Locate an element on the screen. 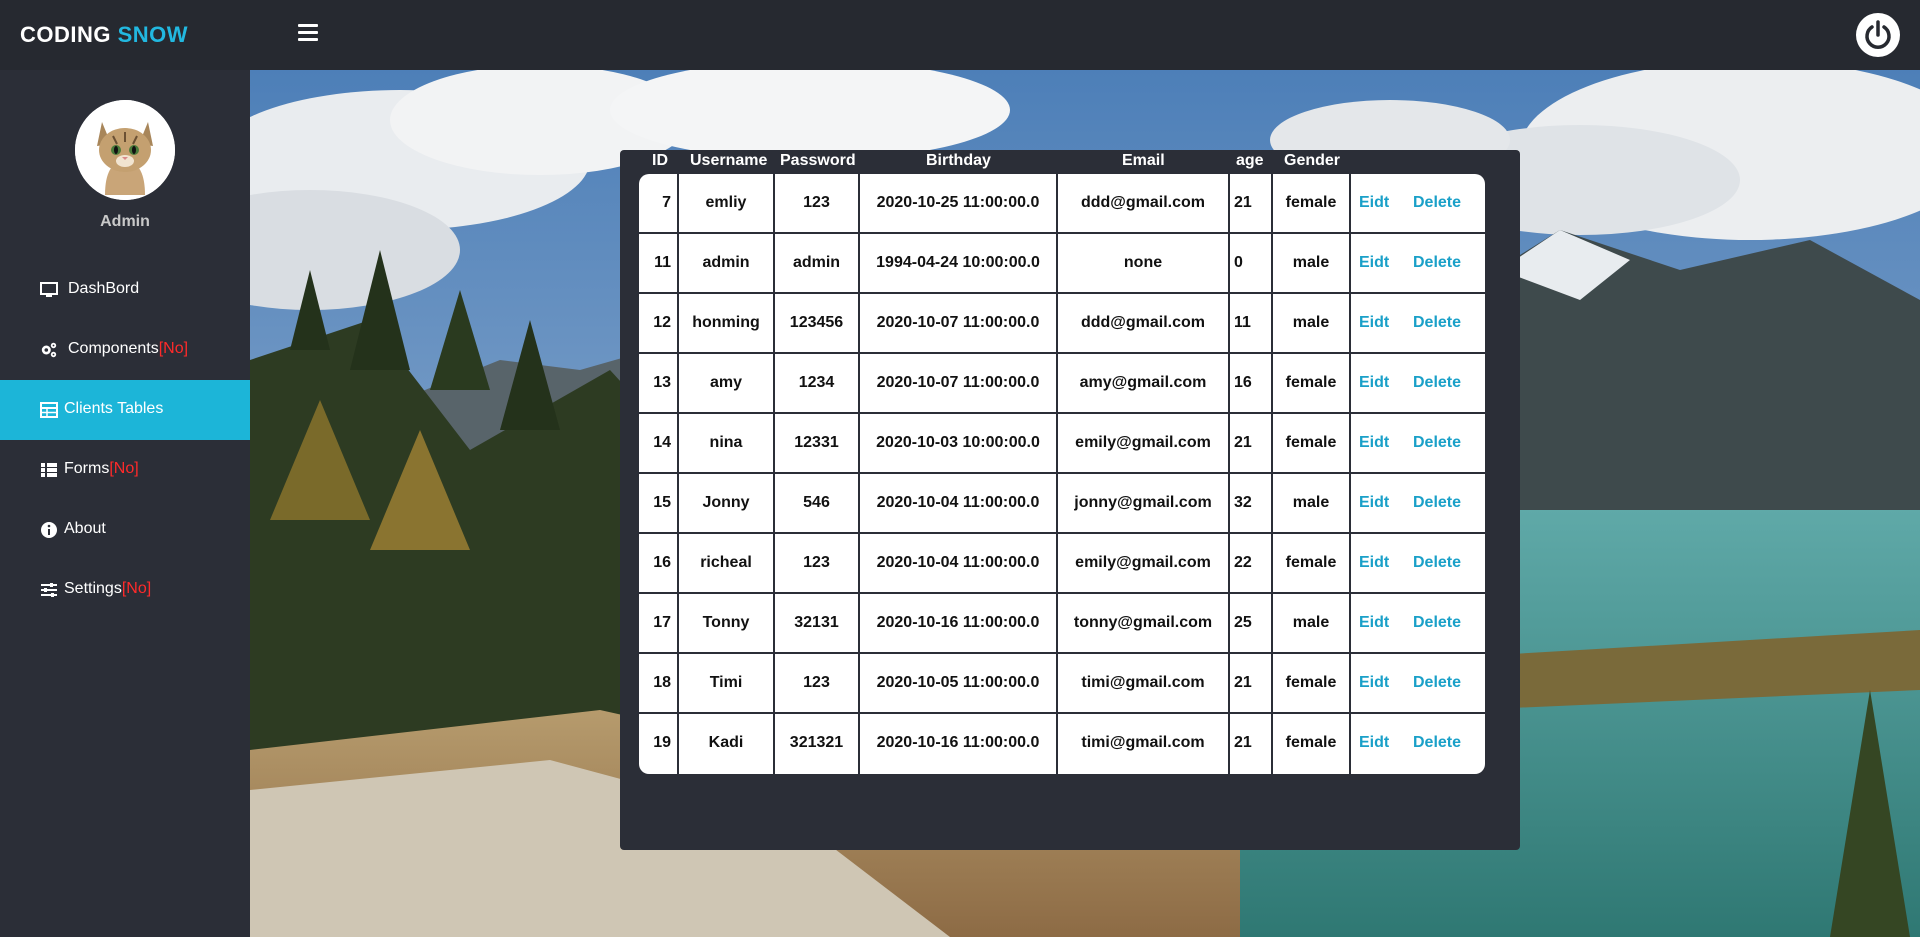  sidebar-item-dashbord: DashBord is located at coordinates (125, 290).